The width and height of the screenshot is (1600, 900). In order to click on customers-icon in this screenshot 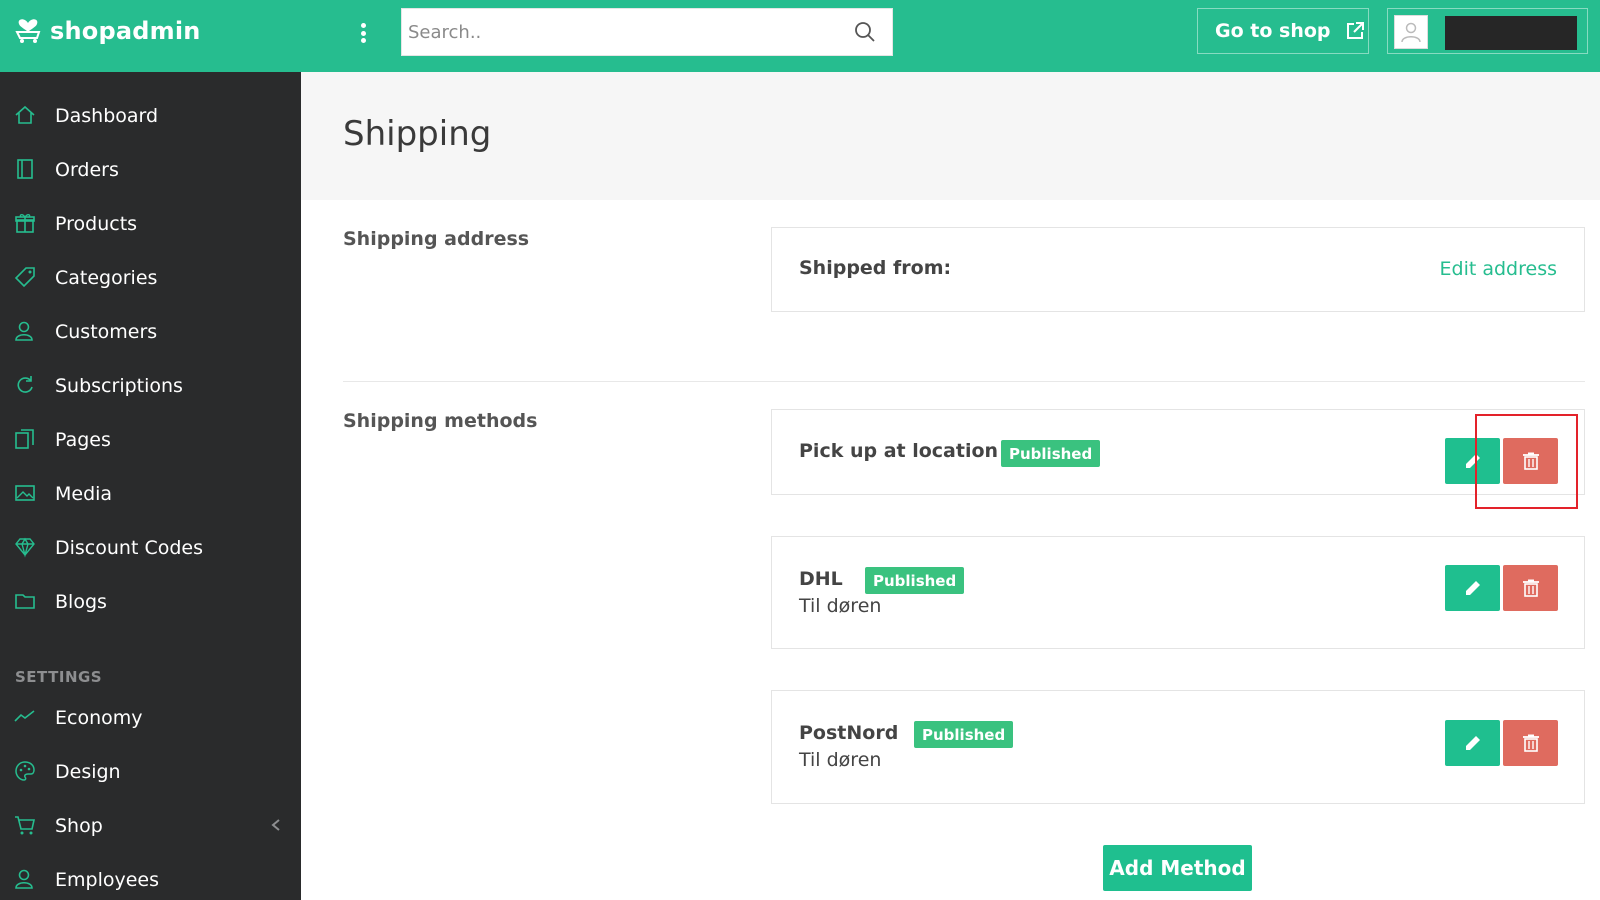, I will do `click(24, 331)`.